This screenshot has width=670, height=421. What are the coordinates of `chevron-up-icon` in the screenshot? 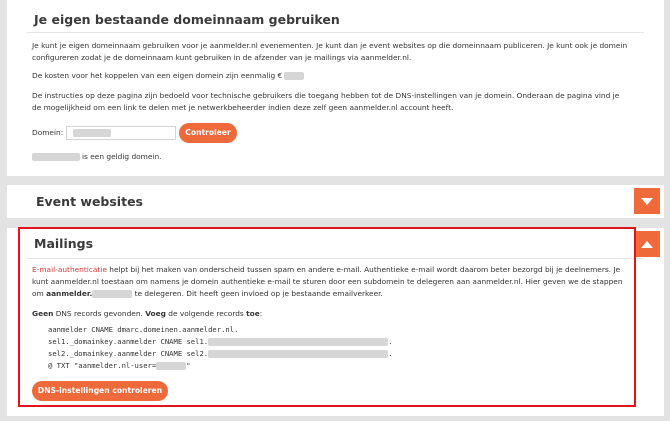 It's located at (647, 244).